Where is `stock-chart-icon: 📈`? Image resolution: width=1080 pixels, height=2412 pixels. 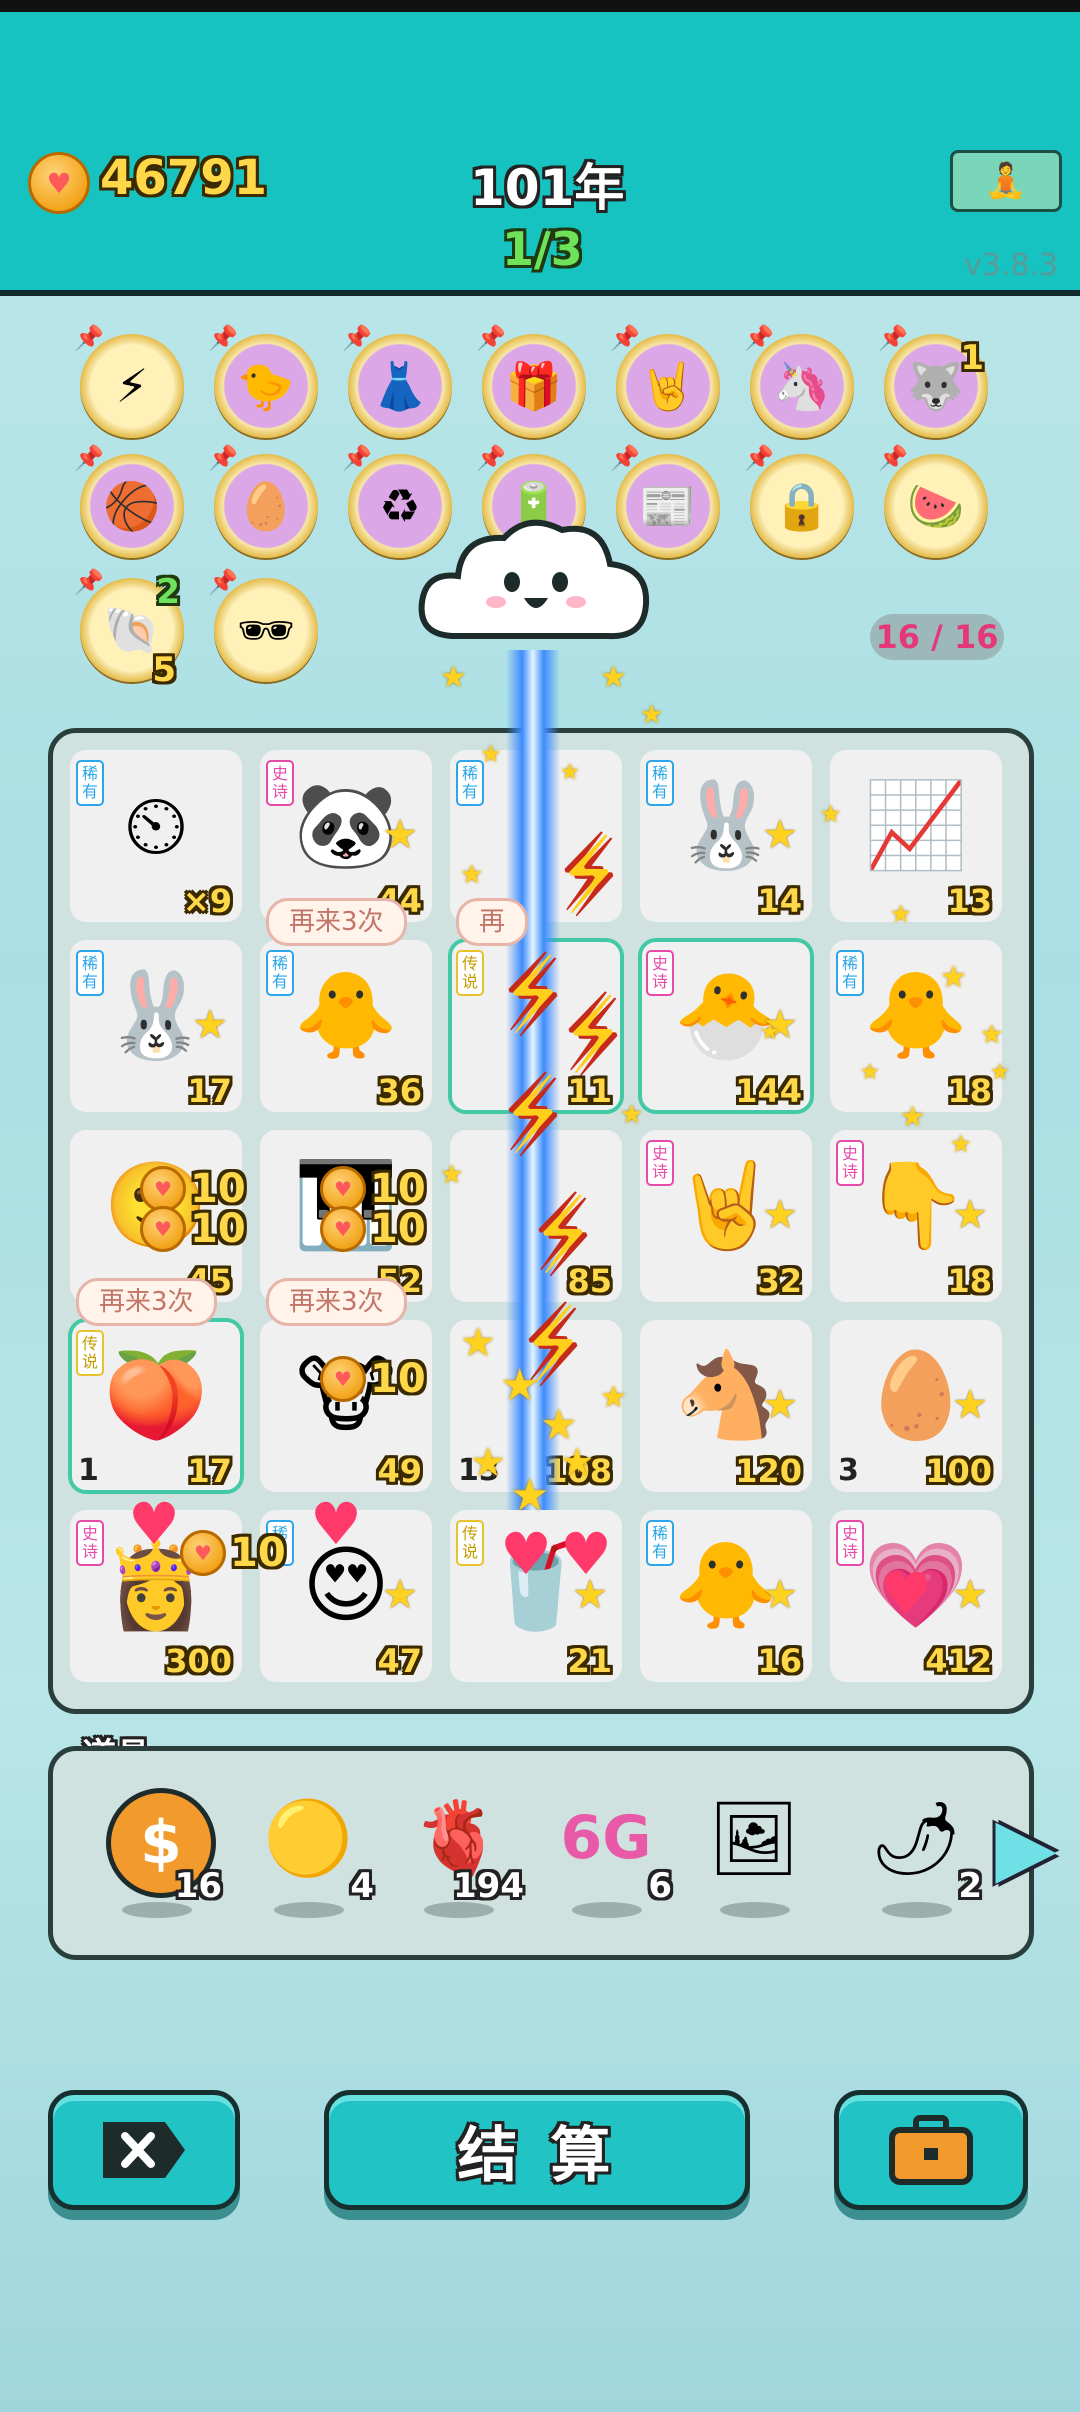
stock-chart-icon: 📈 is located at coordinates (916, 824).